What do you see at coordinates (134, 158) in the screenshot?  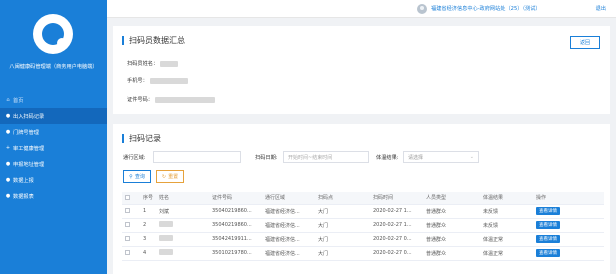 I see `region-label: 通行区域:` at bounding box center [134, 158].